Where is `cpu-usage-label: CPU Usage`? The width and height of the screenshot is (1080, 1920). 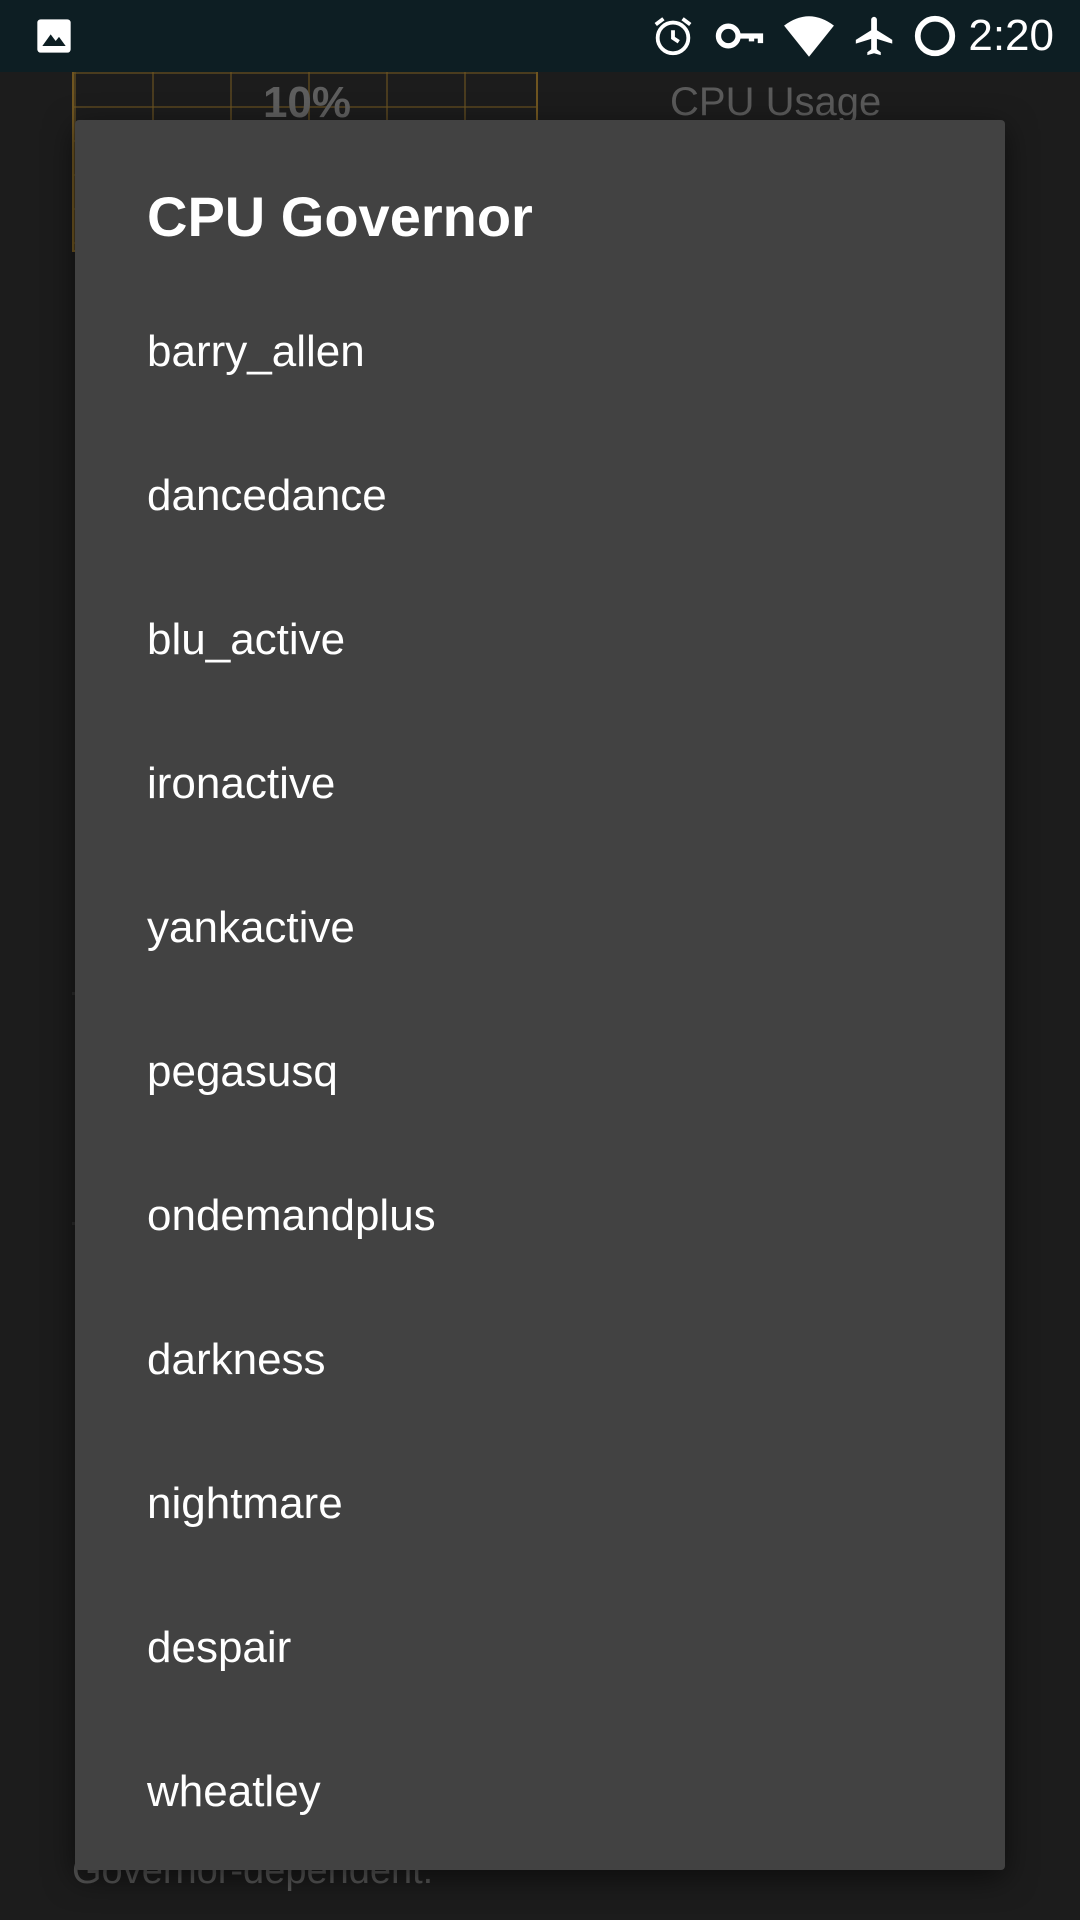
cpu-usage-label: CPU Usage is located at coordinates (776, 102).